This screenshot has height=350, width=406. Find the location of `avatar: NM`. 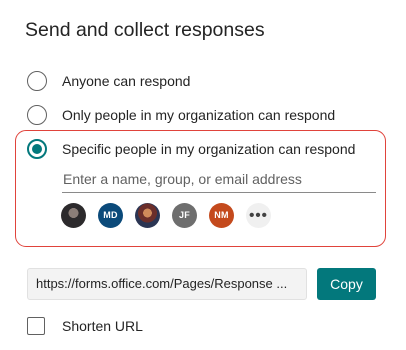

avatar: NM is located at coordinates (221, 215).